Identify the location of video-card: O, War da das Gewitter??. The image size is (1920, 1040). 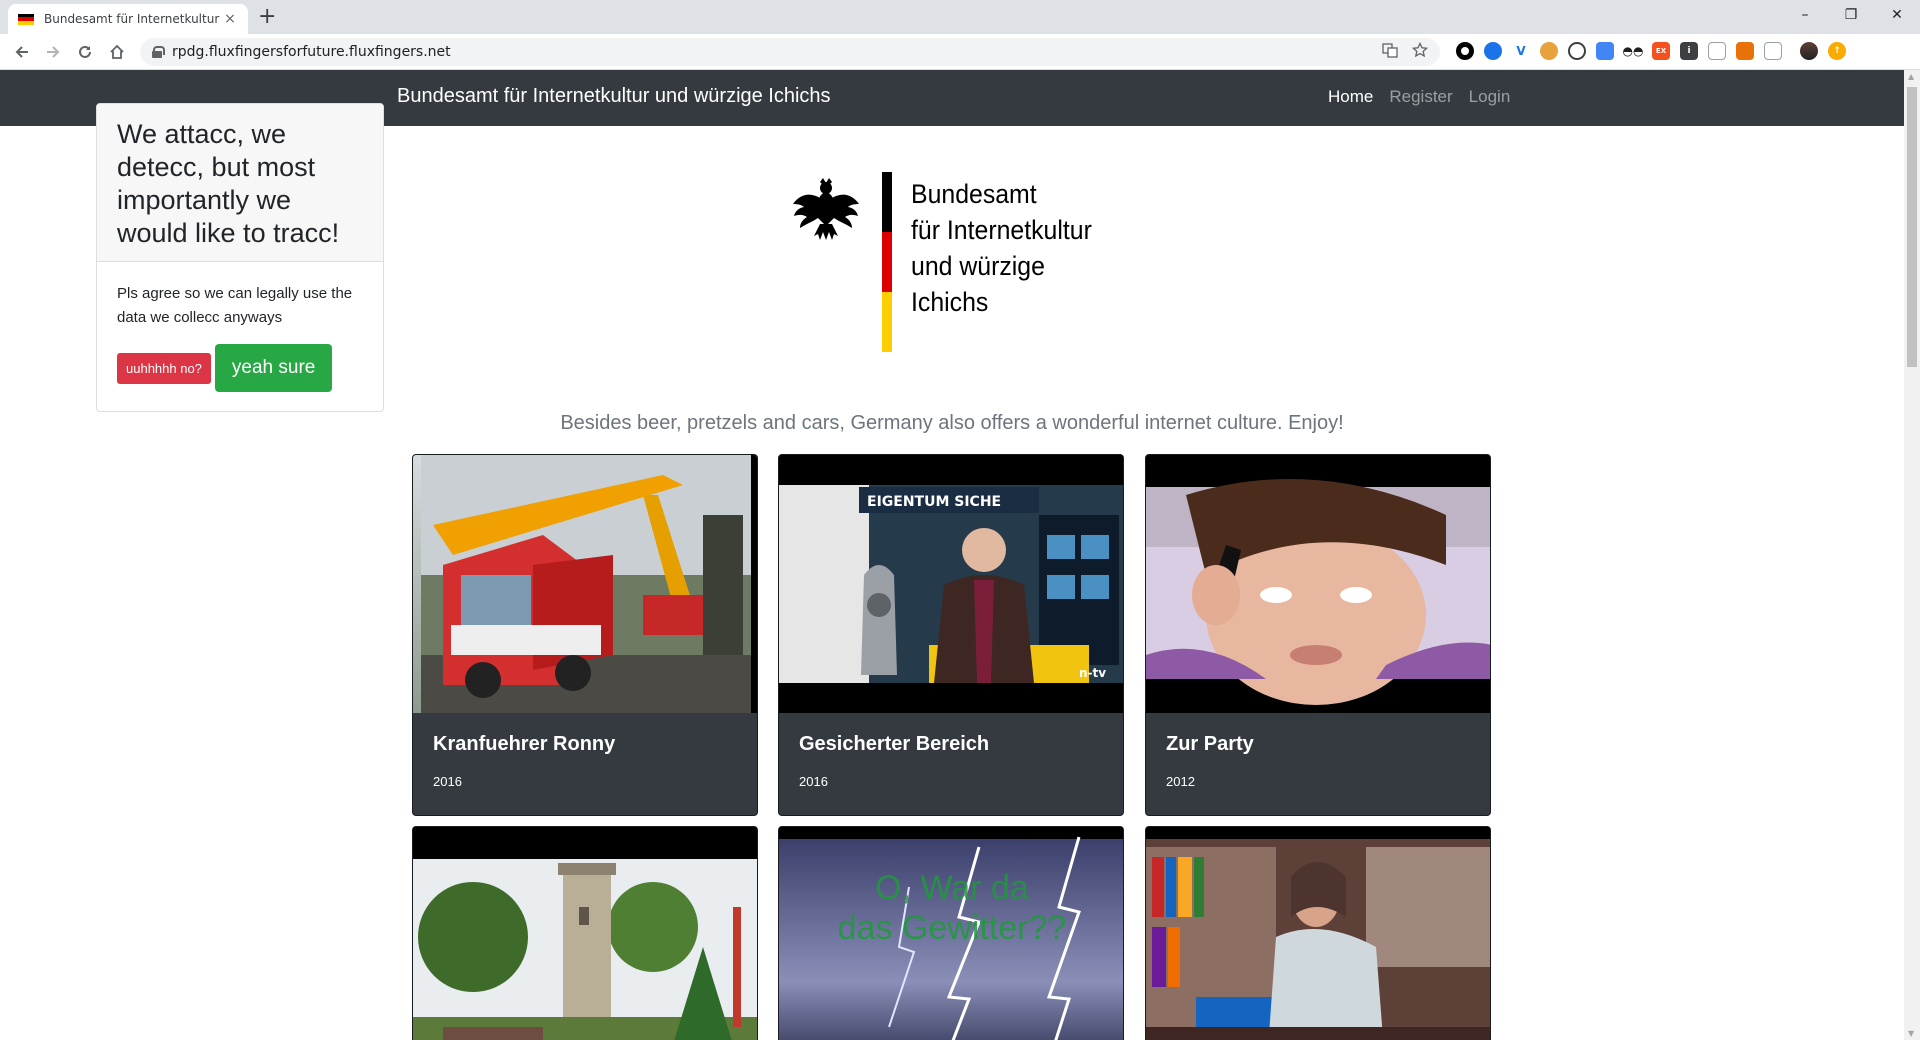
(951, 933).